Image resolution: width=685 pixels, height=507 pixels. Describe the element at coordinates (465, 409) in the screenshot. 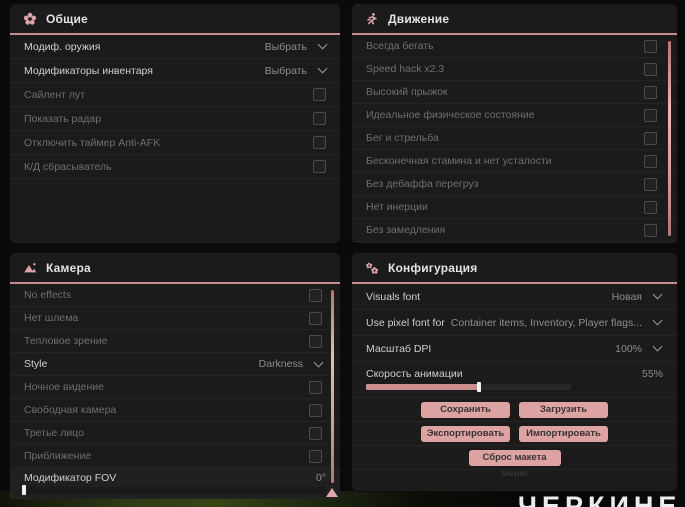

I see `save-button: Сохранить` at that location.